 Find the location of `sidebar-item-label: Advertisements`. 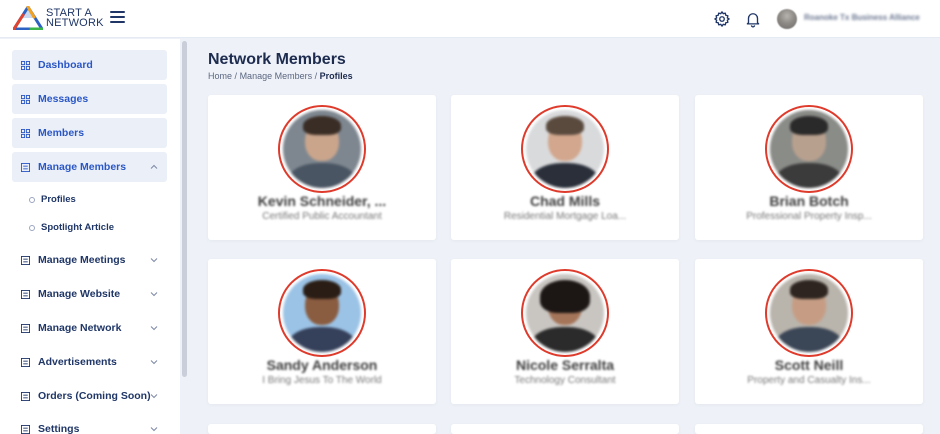

sidebar-item-label: Advertisements is located at coordinates (77, 362).